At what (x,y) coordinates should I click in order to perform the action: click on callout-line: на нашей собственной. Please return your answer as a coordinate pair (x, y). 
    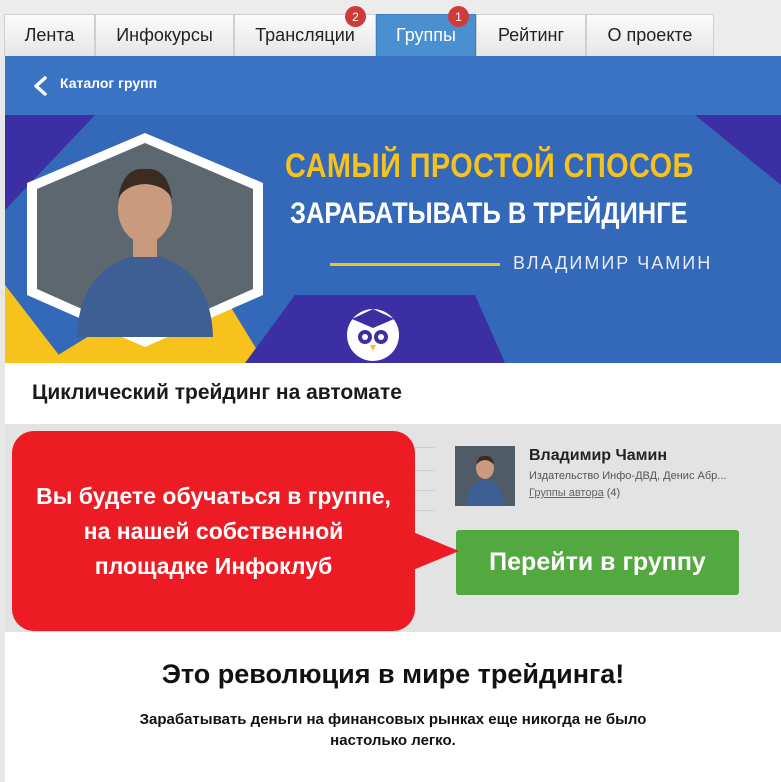
    Looking at the image, I should click on (213, 530).